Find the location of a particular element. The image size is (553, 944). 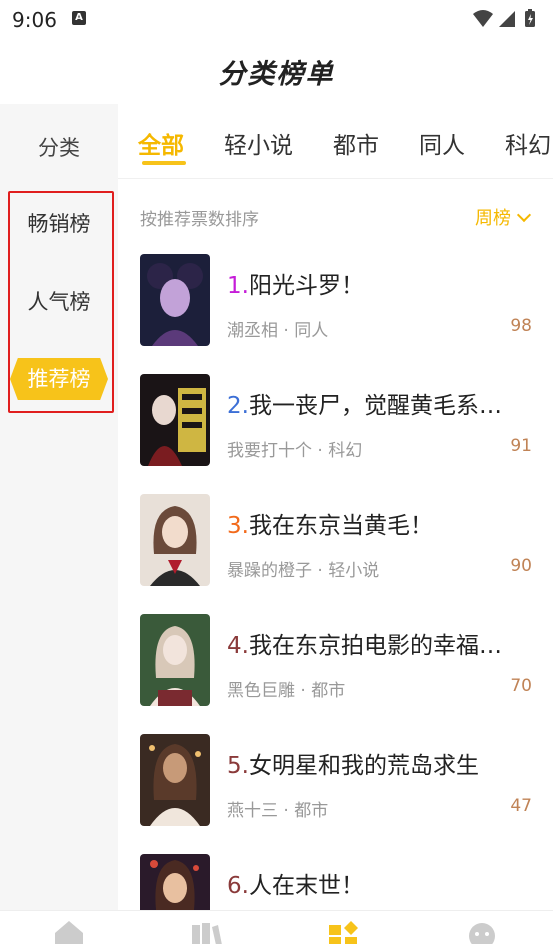

tab-urban: 都市 is located at coordinates (356, 143).